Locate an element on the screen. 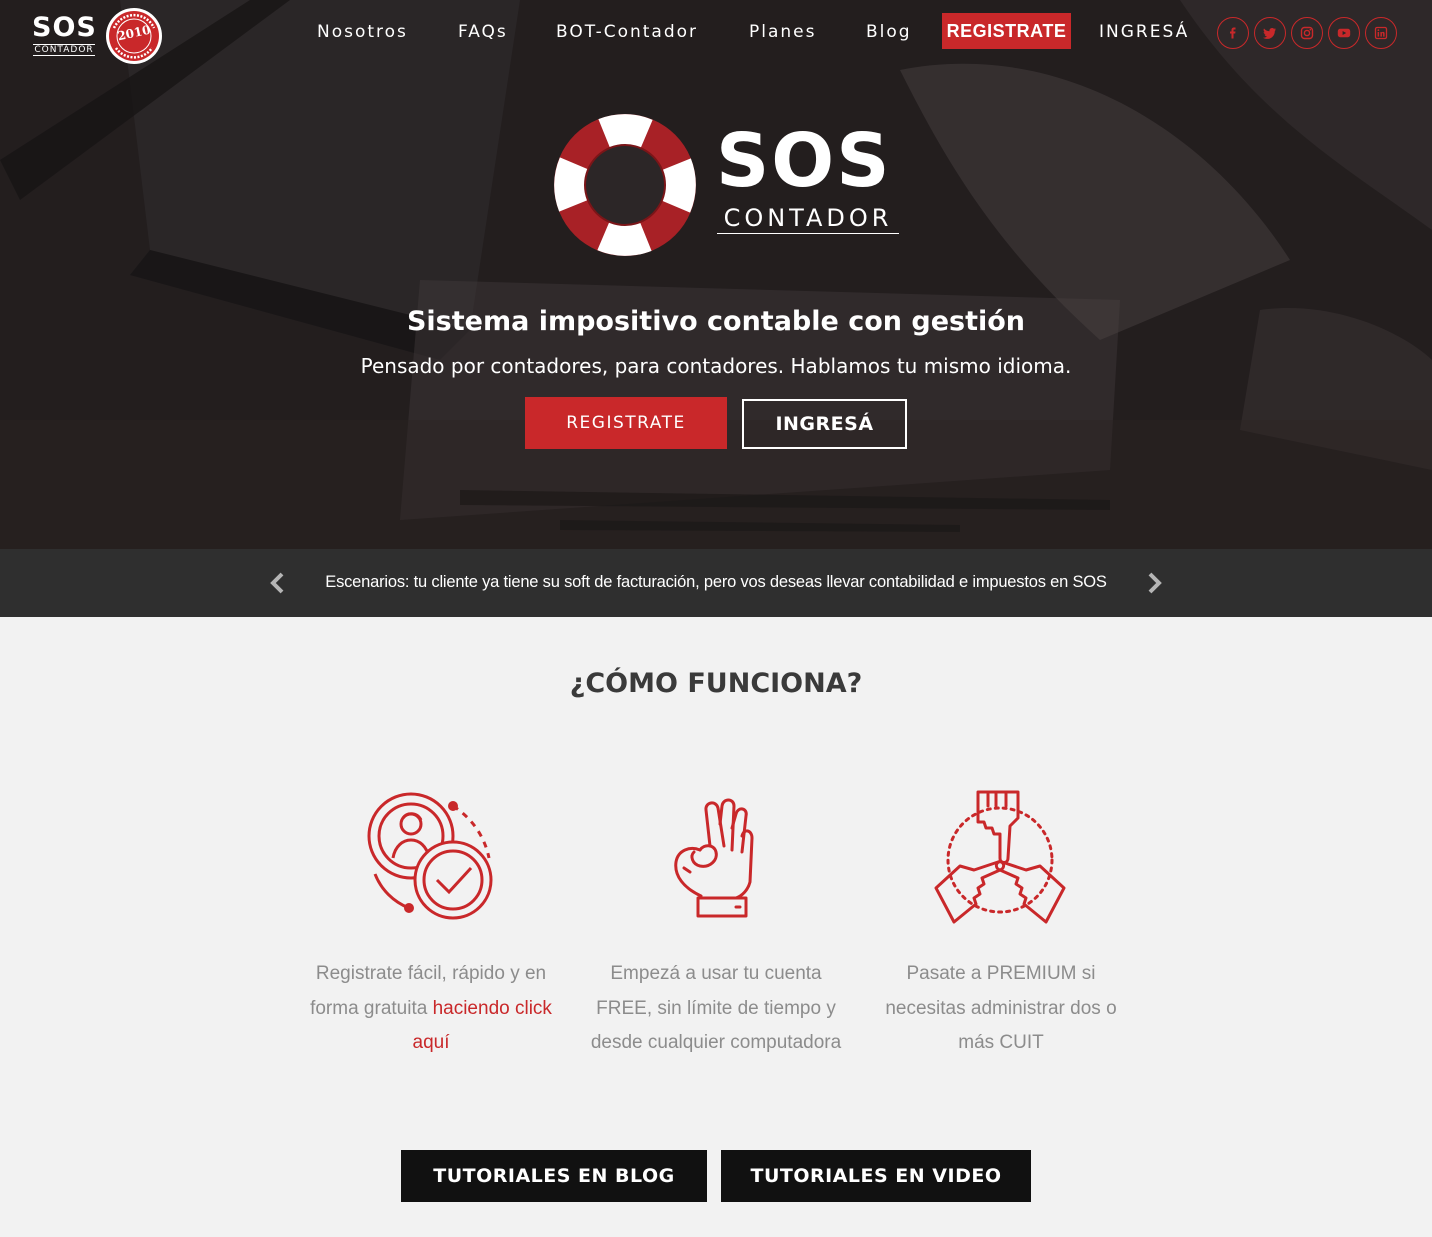 The width and height of the screenshot is (1432, 1237). twitter-icon is located at coordinates (1270, 33).